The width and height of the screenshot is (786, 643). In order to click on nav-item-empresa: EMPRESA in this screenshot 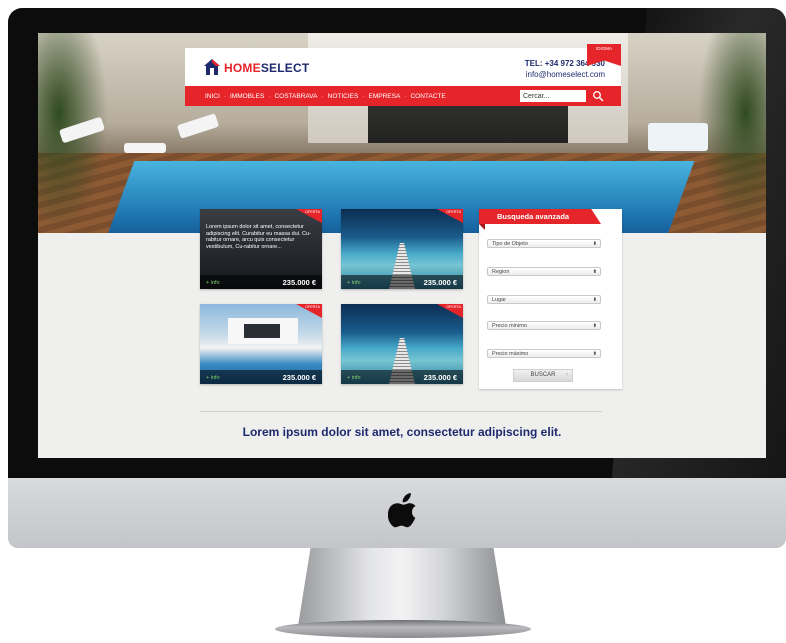, I will do `click(385, 96)`.